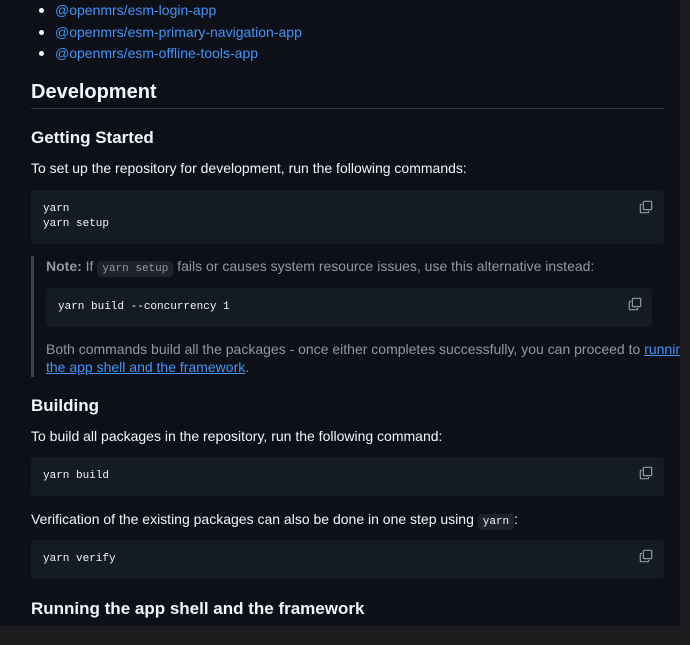  What do you see at coordinates (76, 476) in the screenshot?
I see `code-text: yarn build` at bounding box center [76, 476].